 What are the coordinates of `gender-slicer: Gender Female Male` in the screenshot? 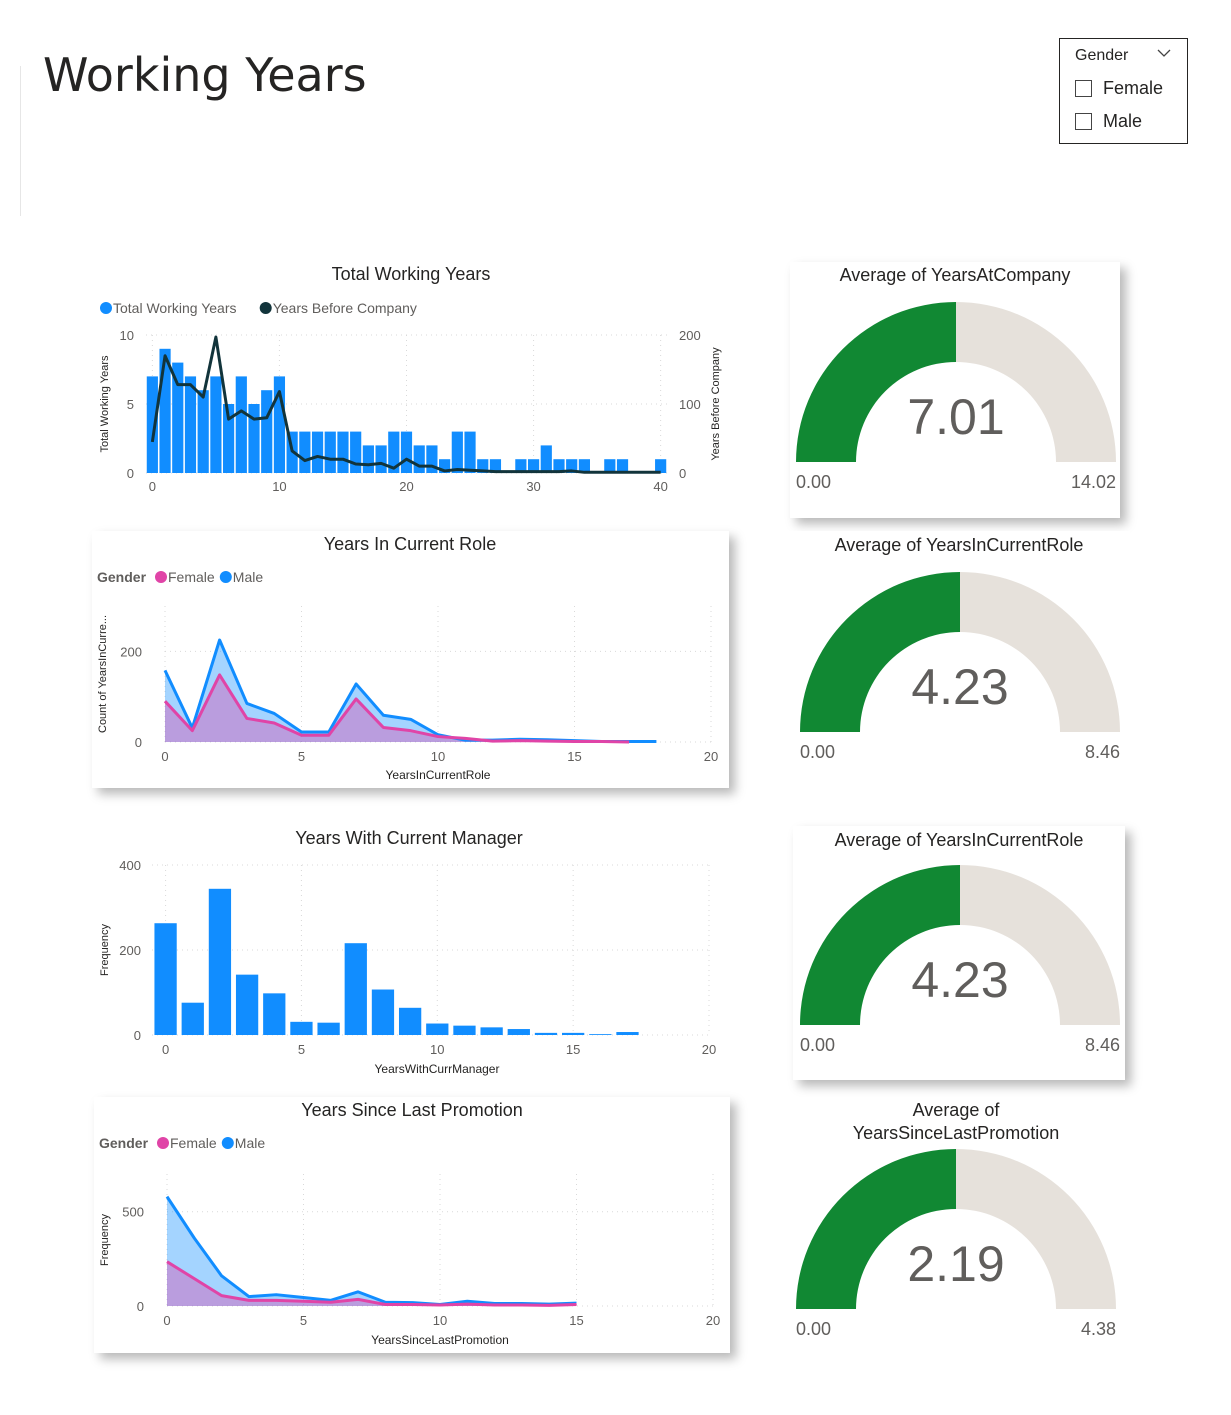 It's located at (1123, 91).